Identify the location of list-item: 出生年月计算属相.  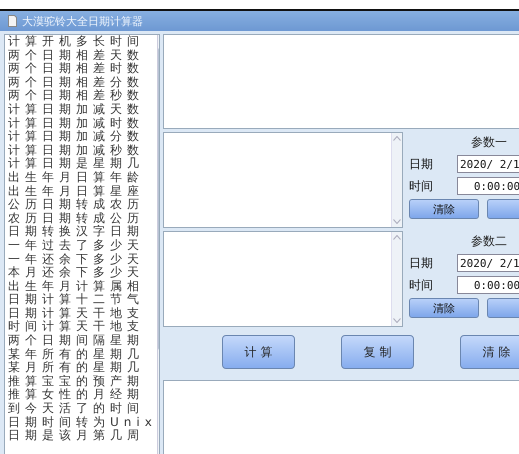
(82, 287).